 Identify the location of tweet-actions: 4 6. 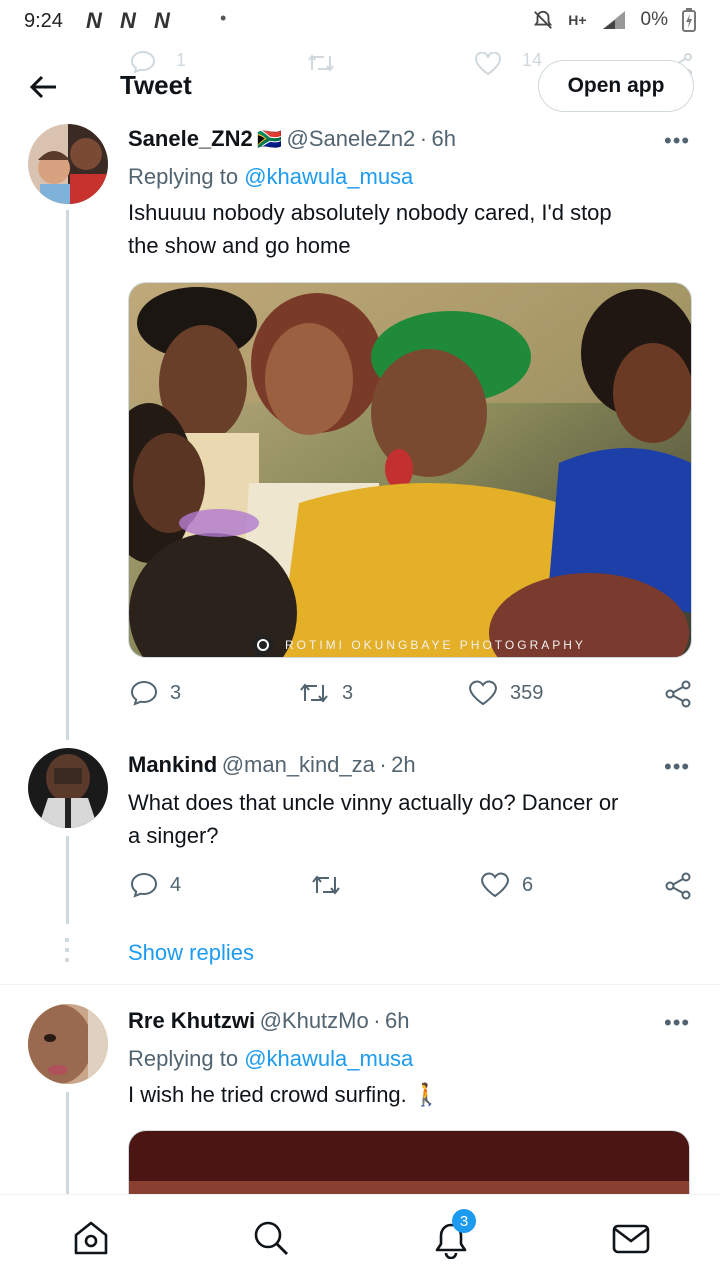
(410, 887).